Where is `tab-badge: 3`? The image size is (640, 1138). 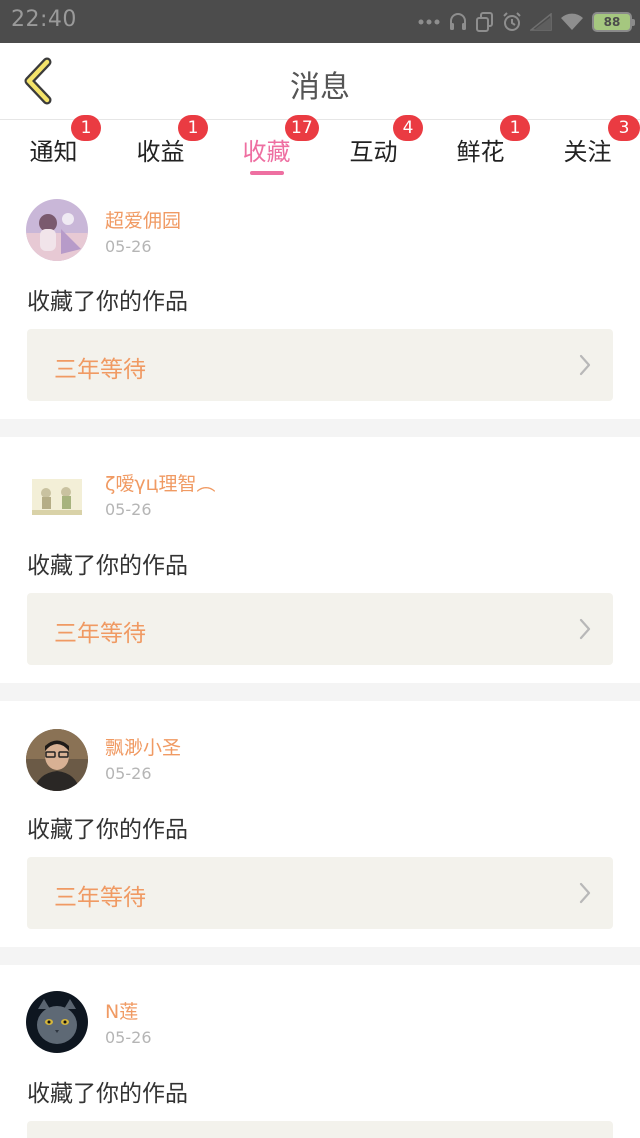
tab-badge: 3 is located at coordinates (624, 128).